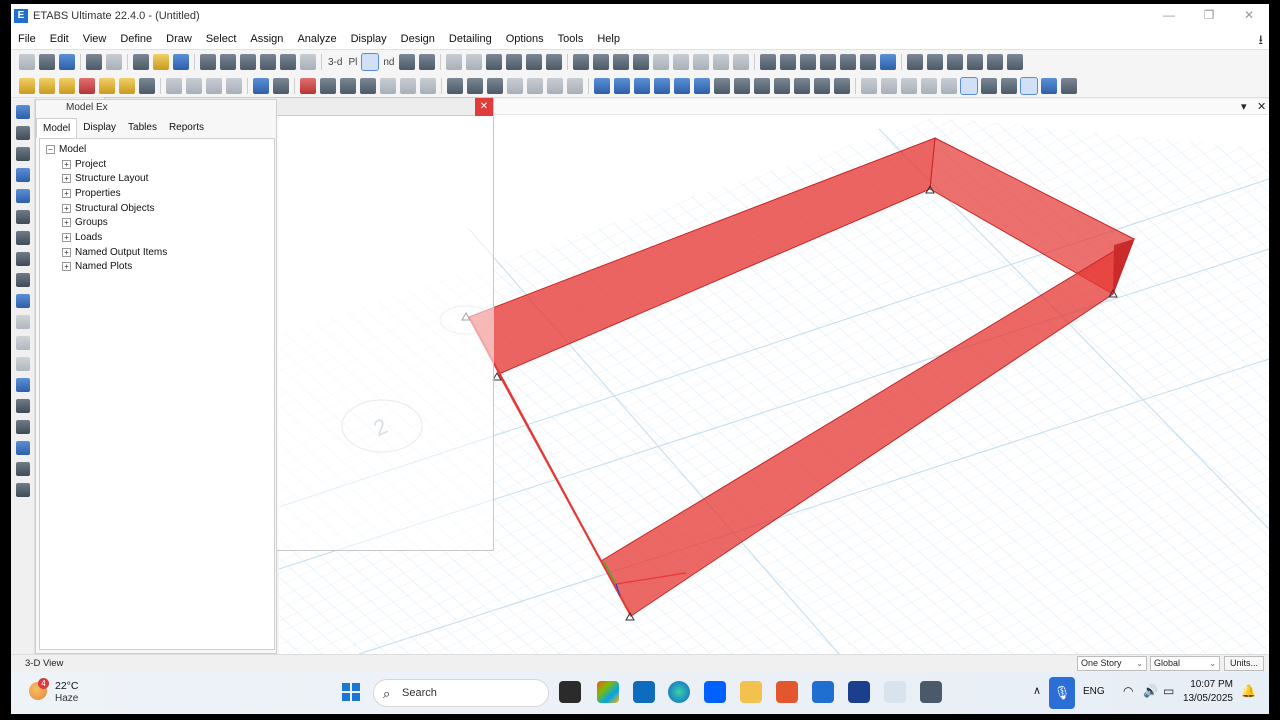  Describe the element at coordinates (23, 133) in the screenshot. I see `reshaper-icon` at that location.